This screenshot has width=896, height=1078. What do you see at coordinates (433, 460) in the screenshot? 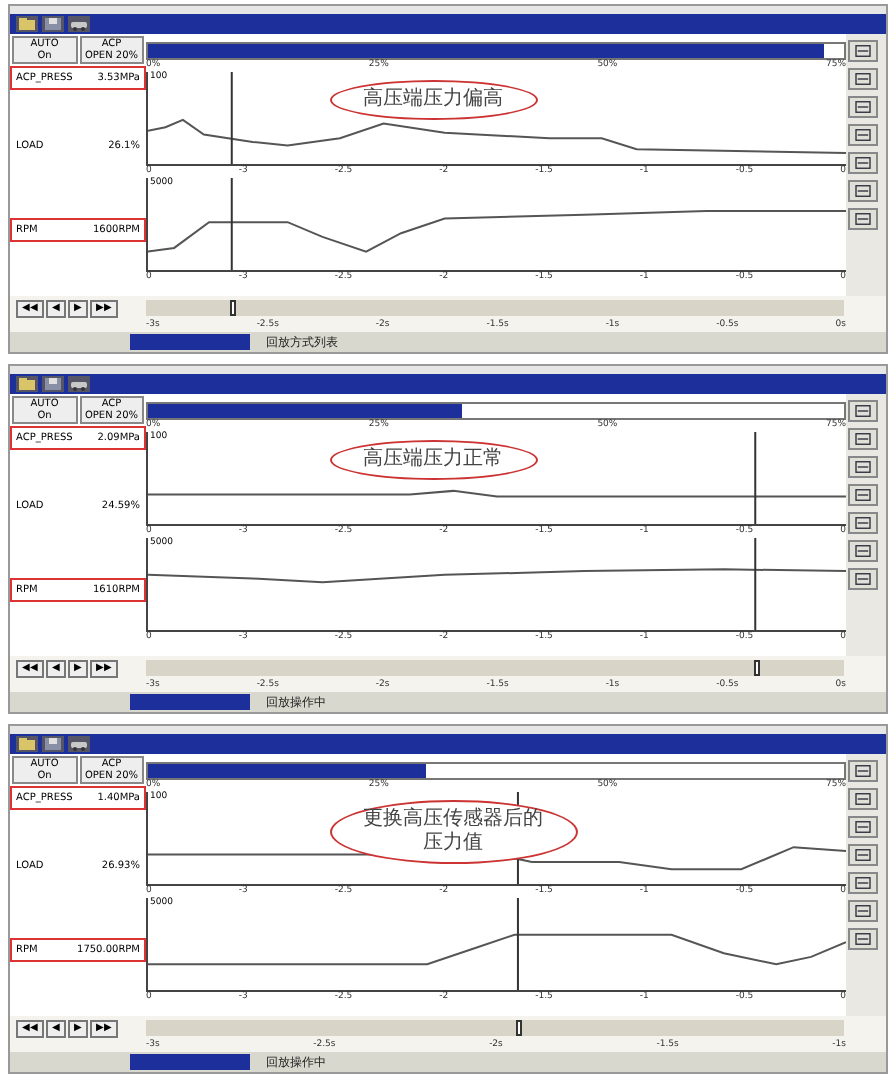
I see `callout-bubble: 高压端压力正常` at bounding box center [433, 460].